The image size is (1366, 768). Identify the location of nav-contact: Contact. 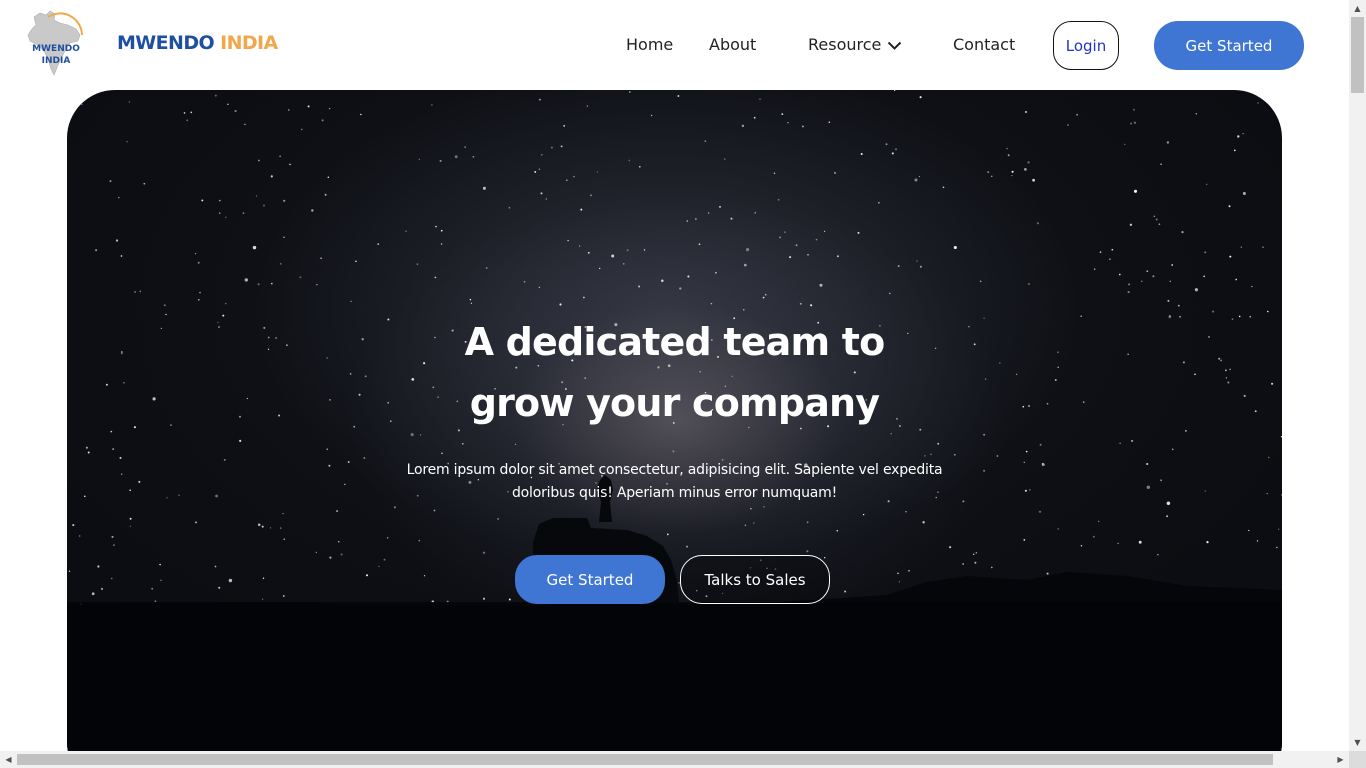
(984, 44).